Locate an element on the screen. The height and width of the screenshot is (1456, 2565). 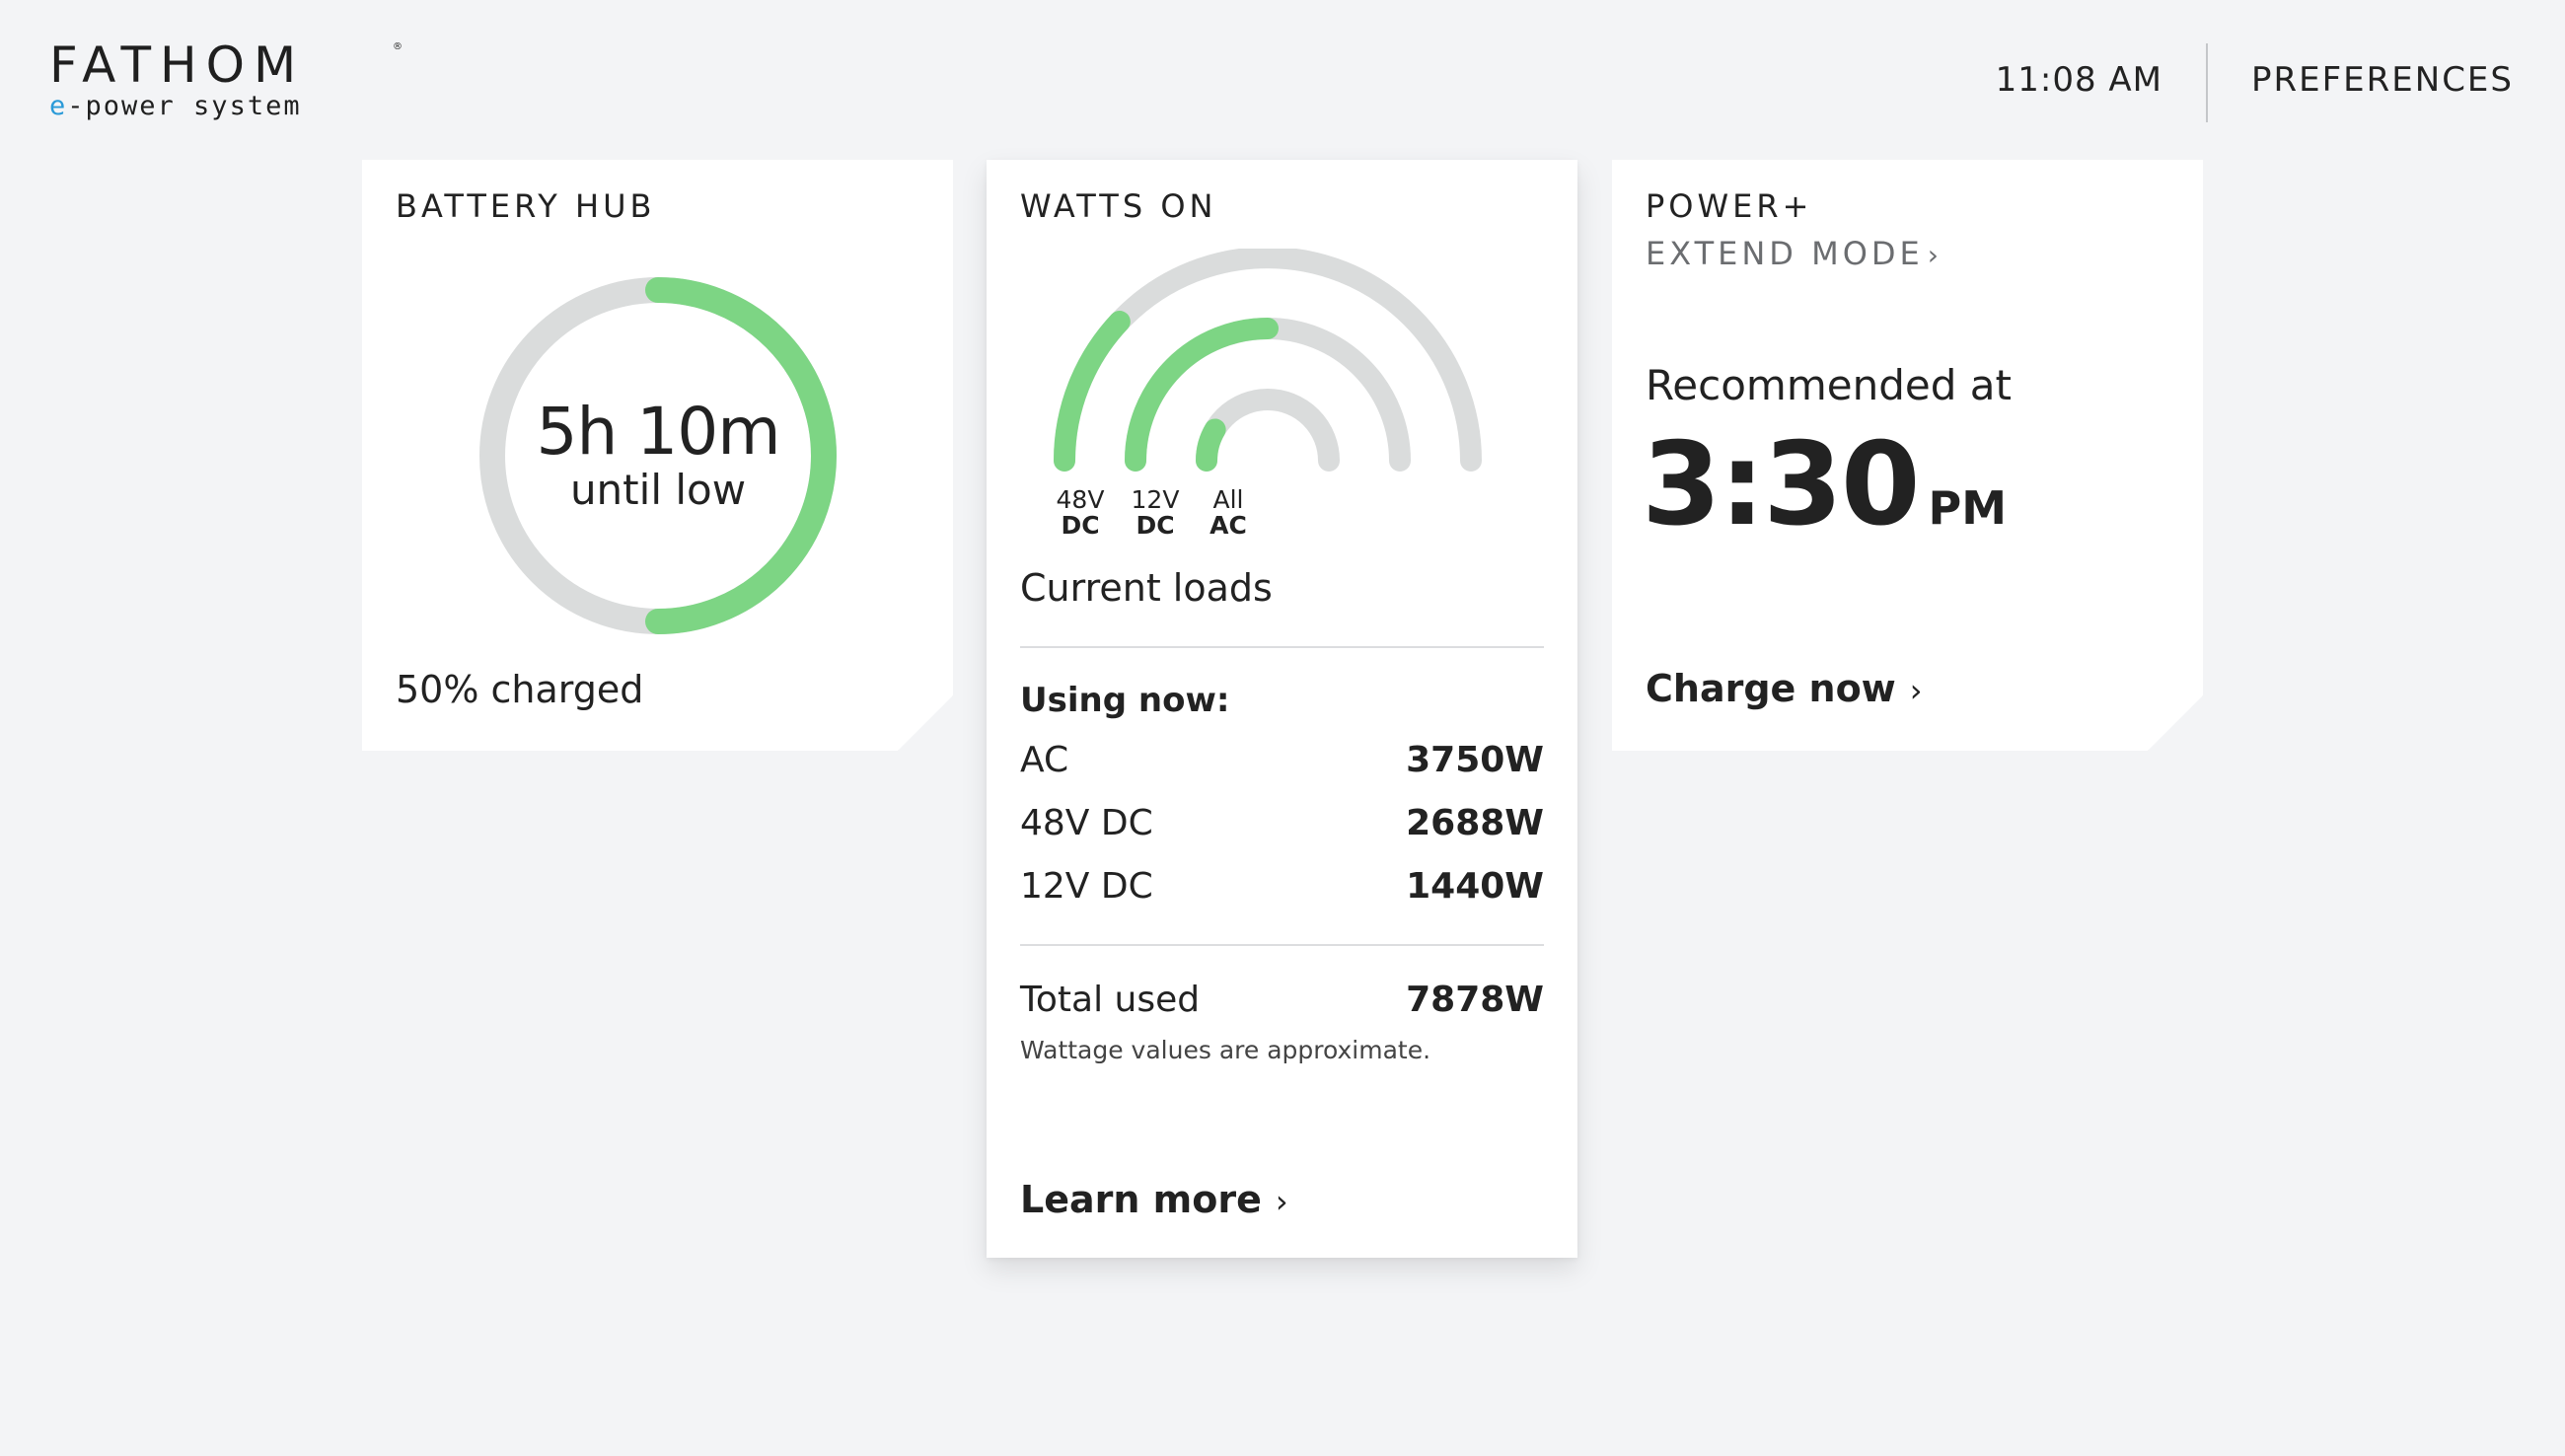
load-row-label: 48V DC is located at coordinates (1086, 823).